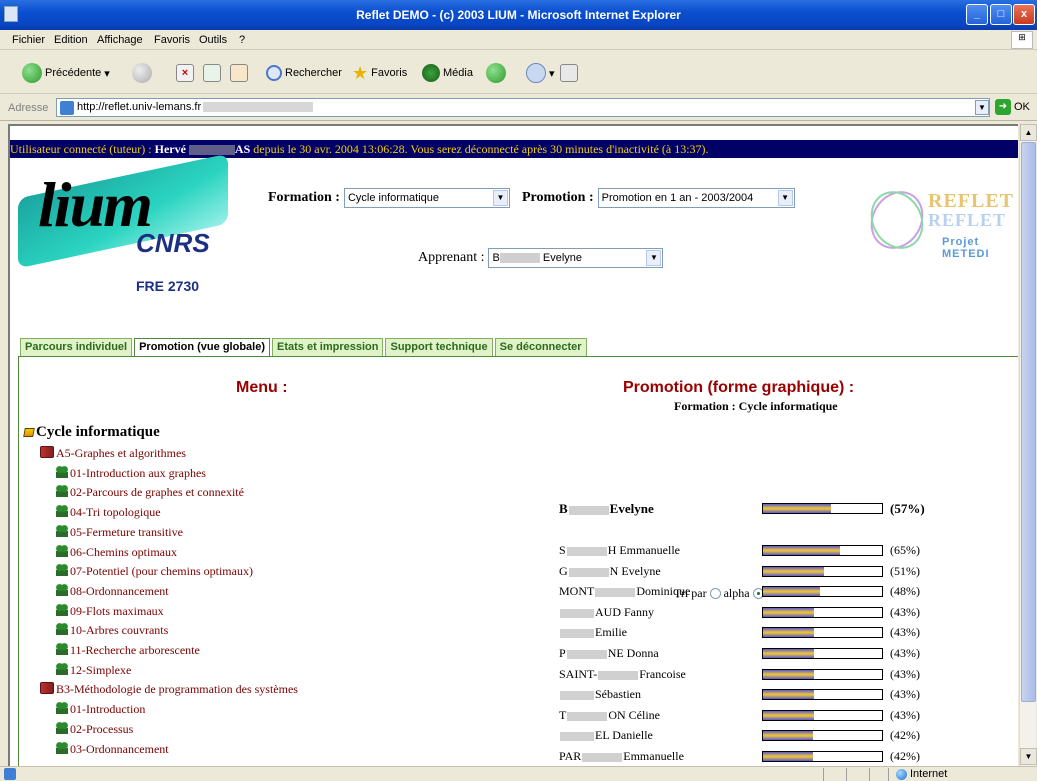  What do you see at coordinates (212, 73) in the screenshot?
I see `refresh-button` at bounding box center [212, 73].